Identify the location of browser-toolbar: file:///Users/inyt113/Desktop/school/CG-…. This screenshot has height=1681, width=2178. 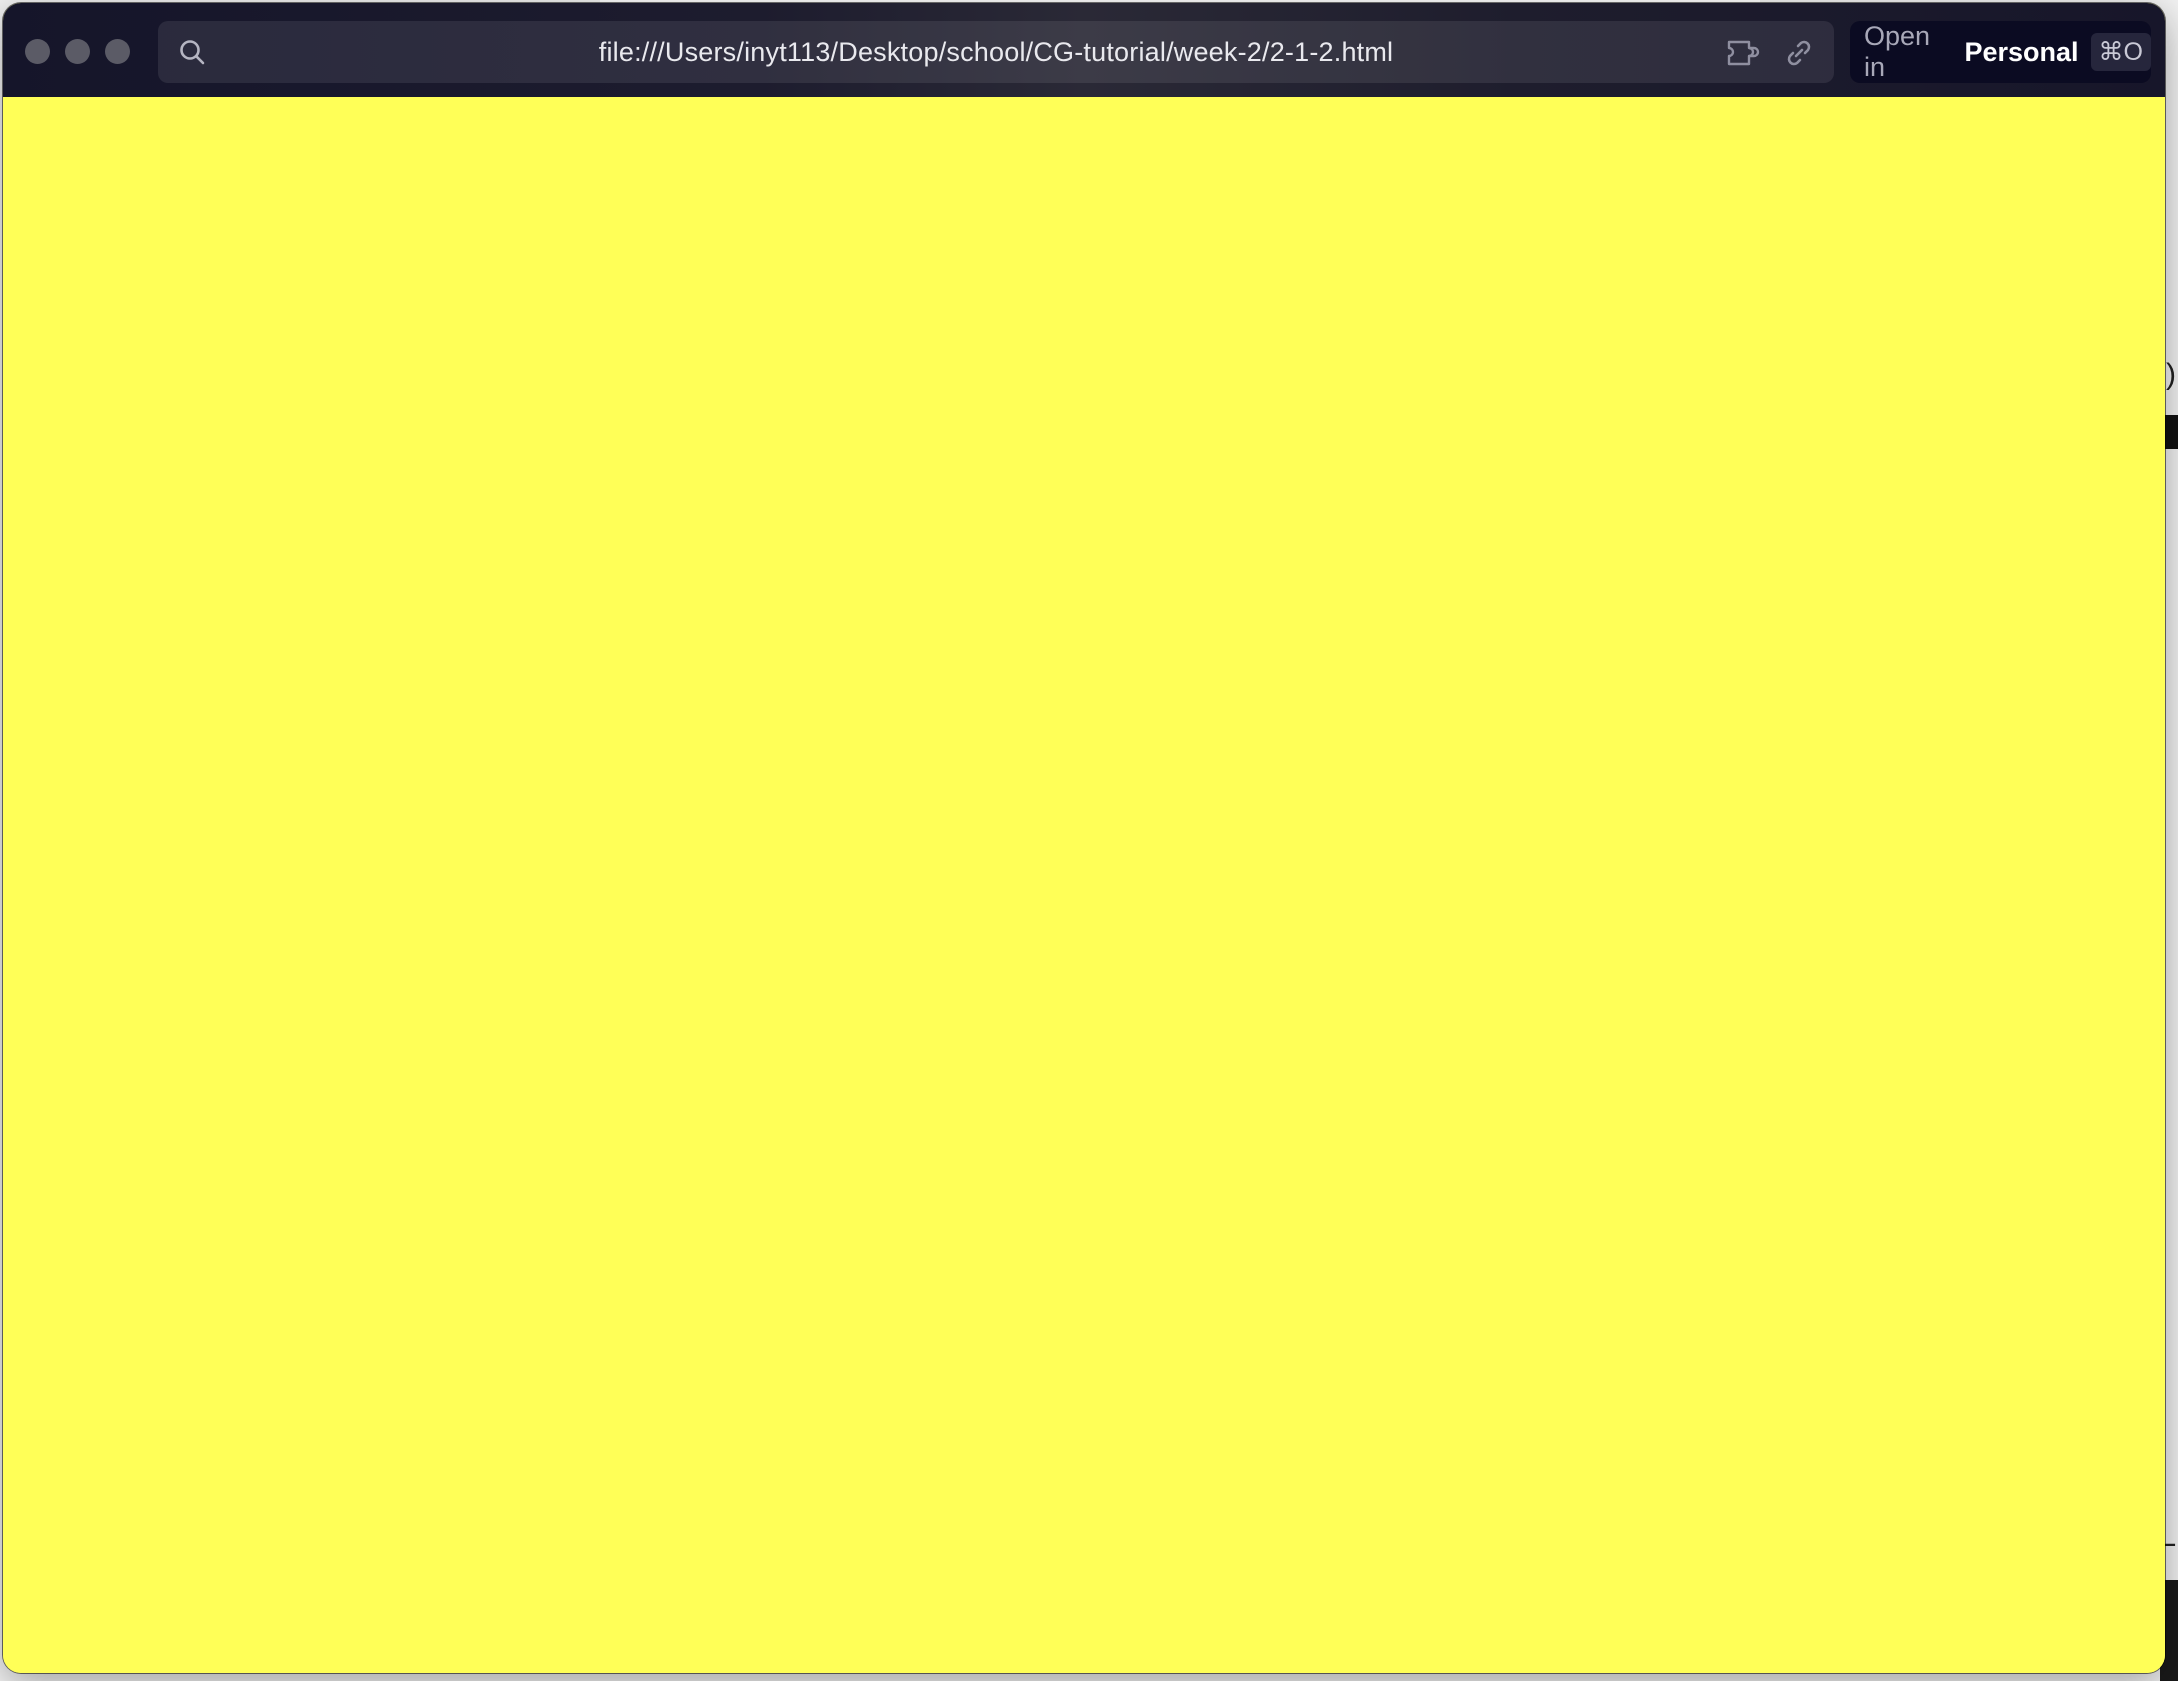
(1084, 50).